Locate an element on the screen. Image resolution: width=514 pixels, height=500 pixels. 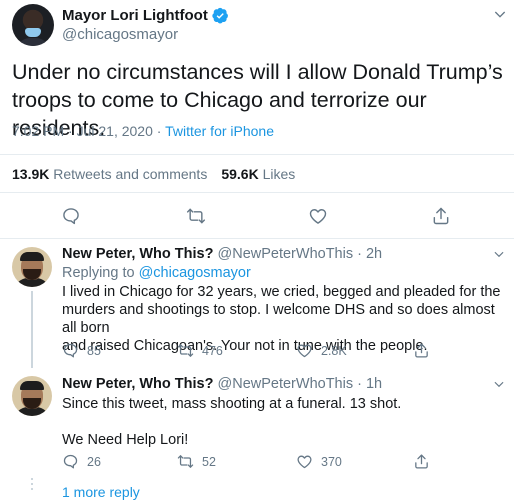
author-name-row: Mayor Lori Lightfoot is located at coordinates (145, 15).